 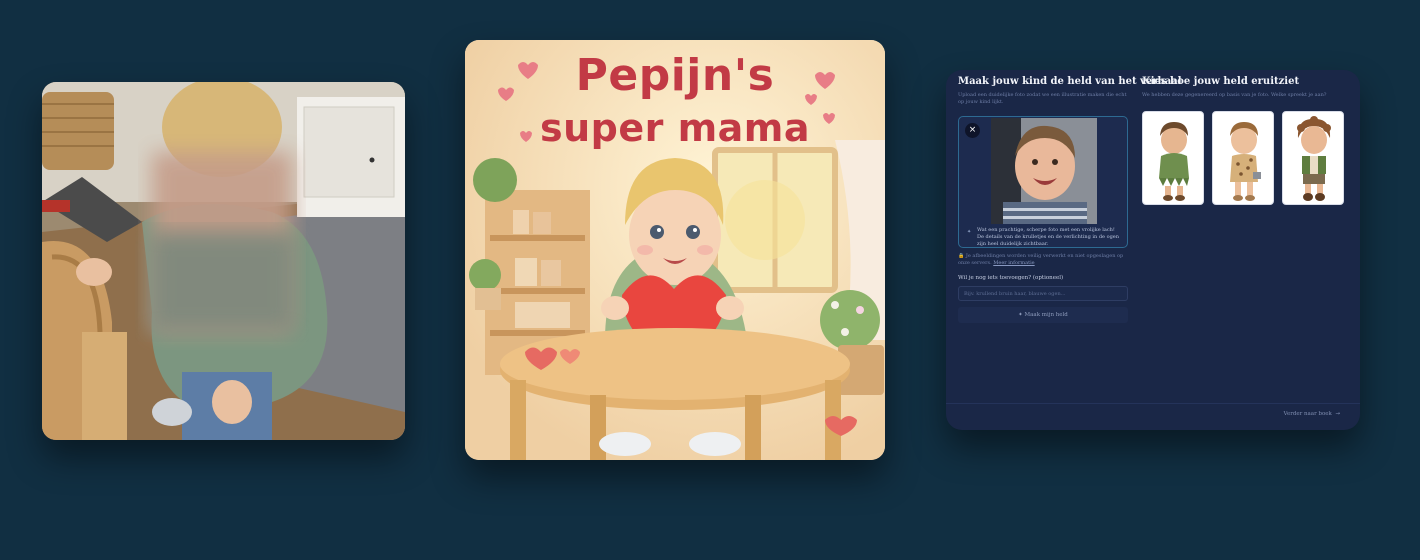 I want to click on photo-preview, so click(x=1044, y=171).